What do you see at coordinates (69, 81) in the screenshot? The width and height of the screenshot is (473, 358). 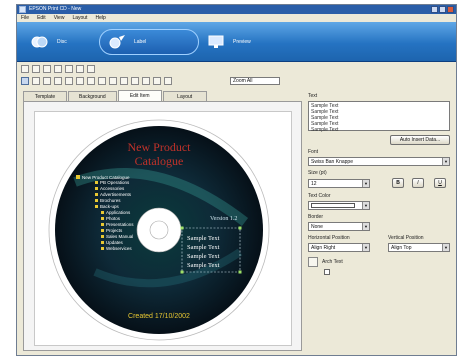 I see `chart-icon` at bounding box center [69, 81].